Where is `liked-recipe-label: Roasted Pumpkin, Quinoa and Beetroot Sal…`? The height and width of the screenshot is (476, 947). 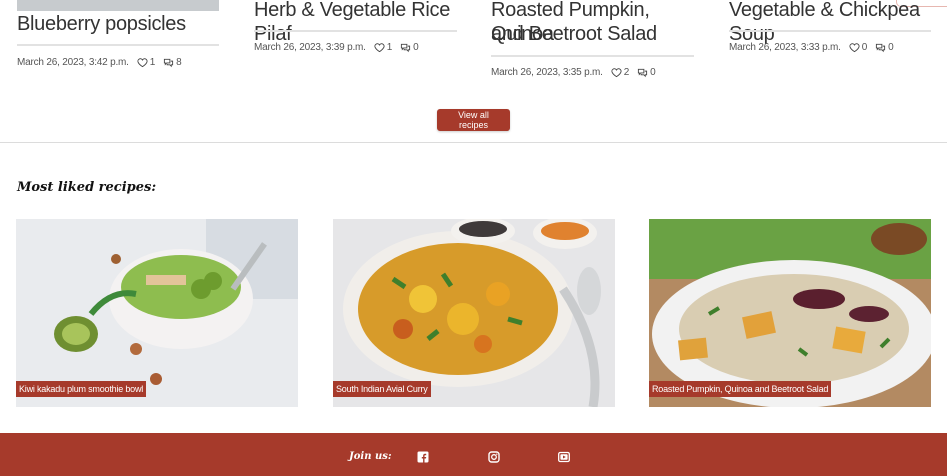 liked-recipe-label: Roasted Pumpkin, Quinoa and Beetroot Sal… is located at coordinates (740, 389).